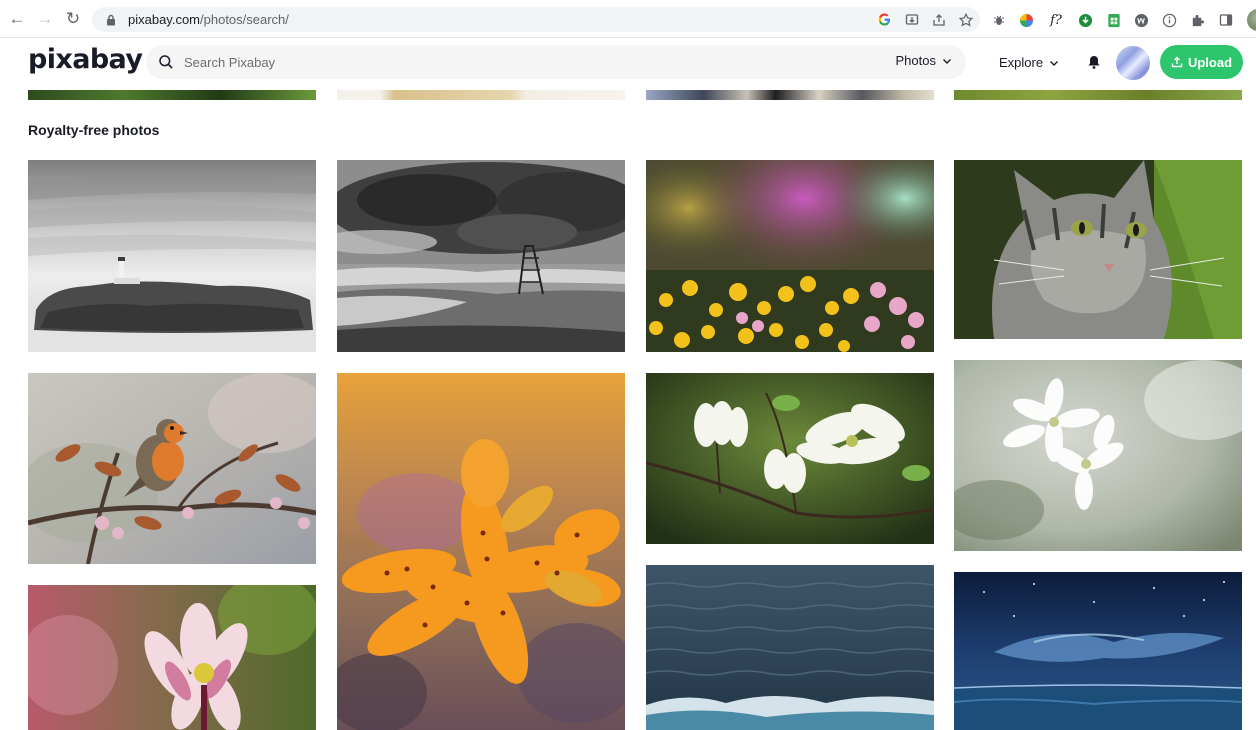  What do you see at coordinates (1021, 62) in the screenshot?
I see `explore-label: Explore` at bounding box center [1021, 62].